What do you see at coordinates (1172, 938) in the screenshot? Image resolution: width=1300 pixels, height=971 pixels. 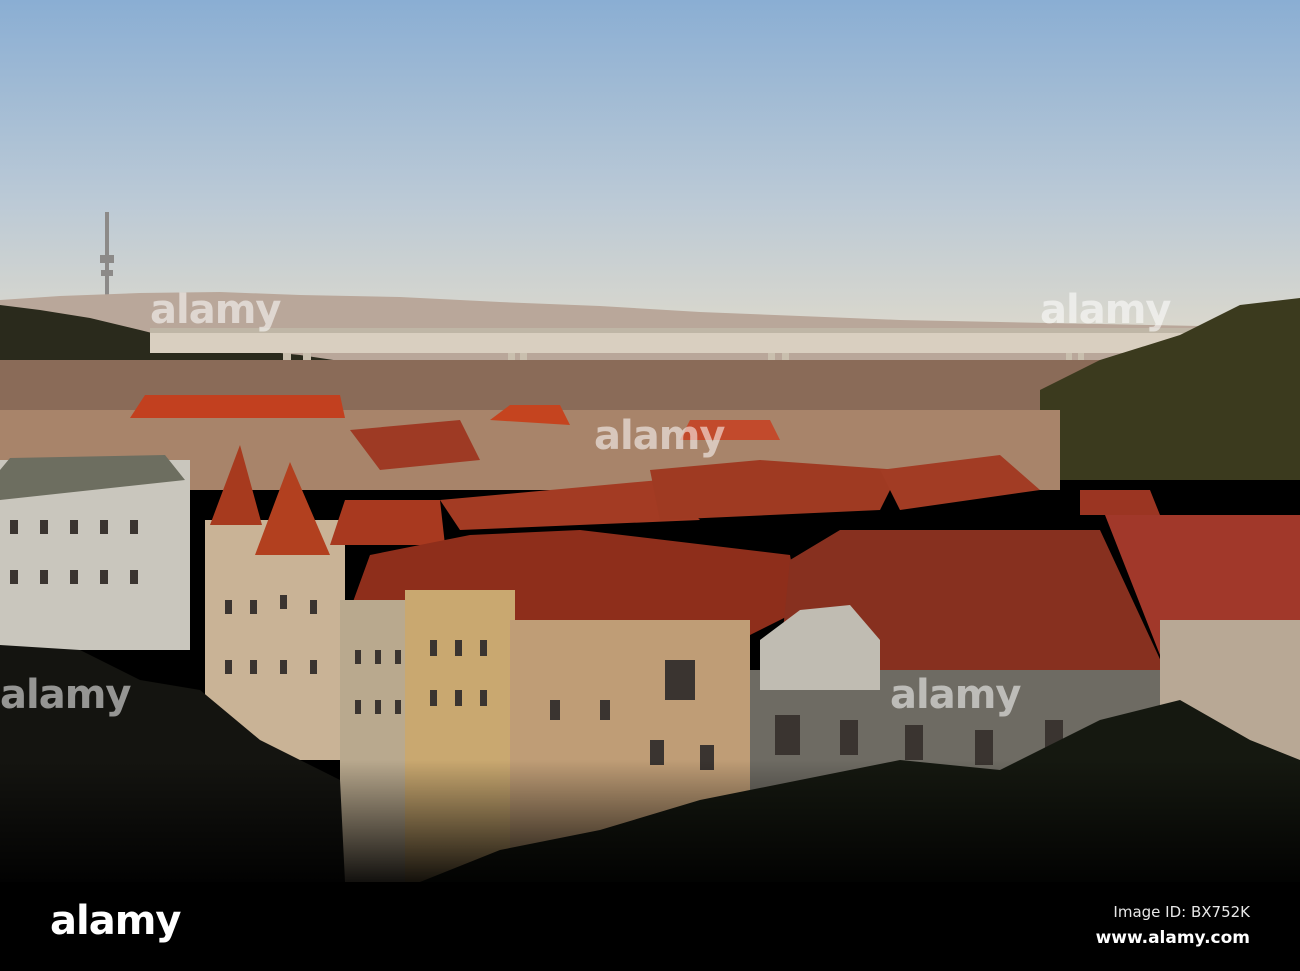 I see `site-url: www.alamy.com` at bounding box center [1172, 938].